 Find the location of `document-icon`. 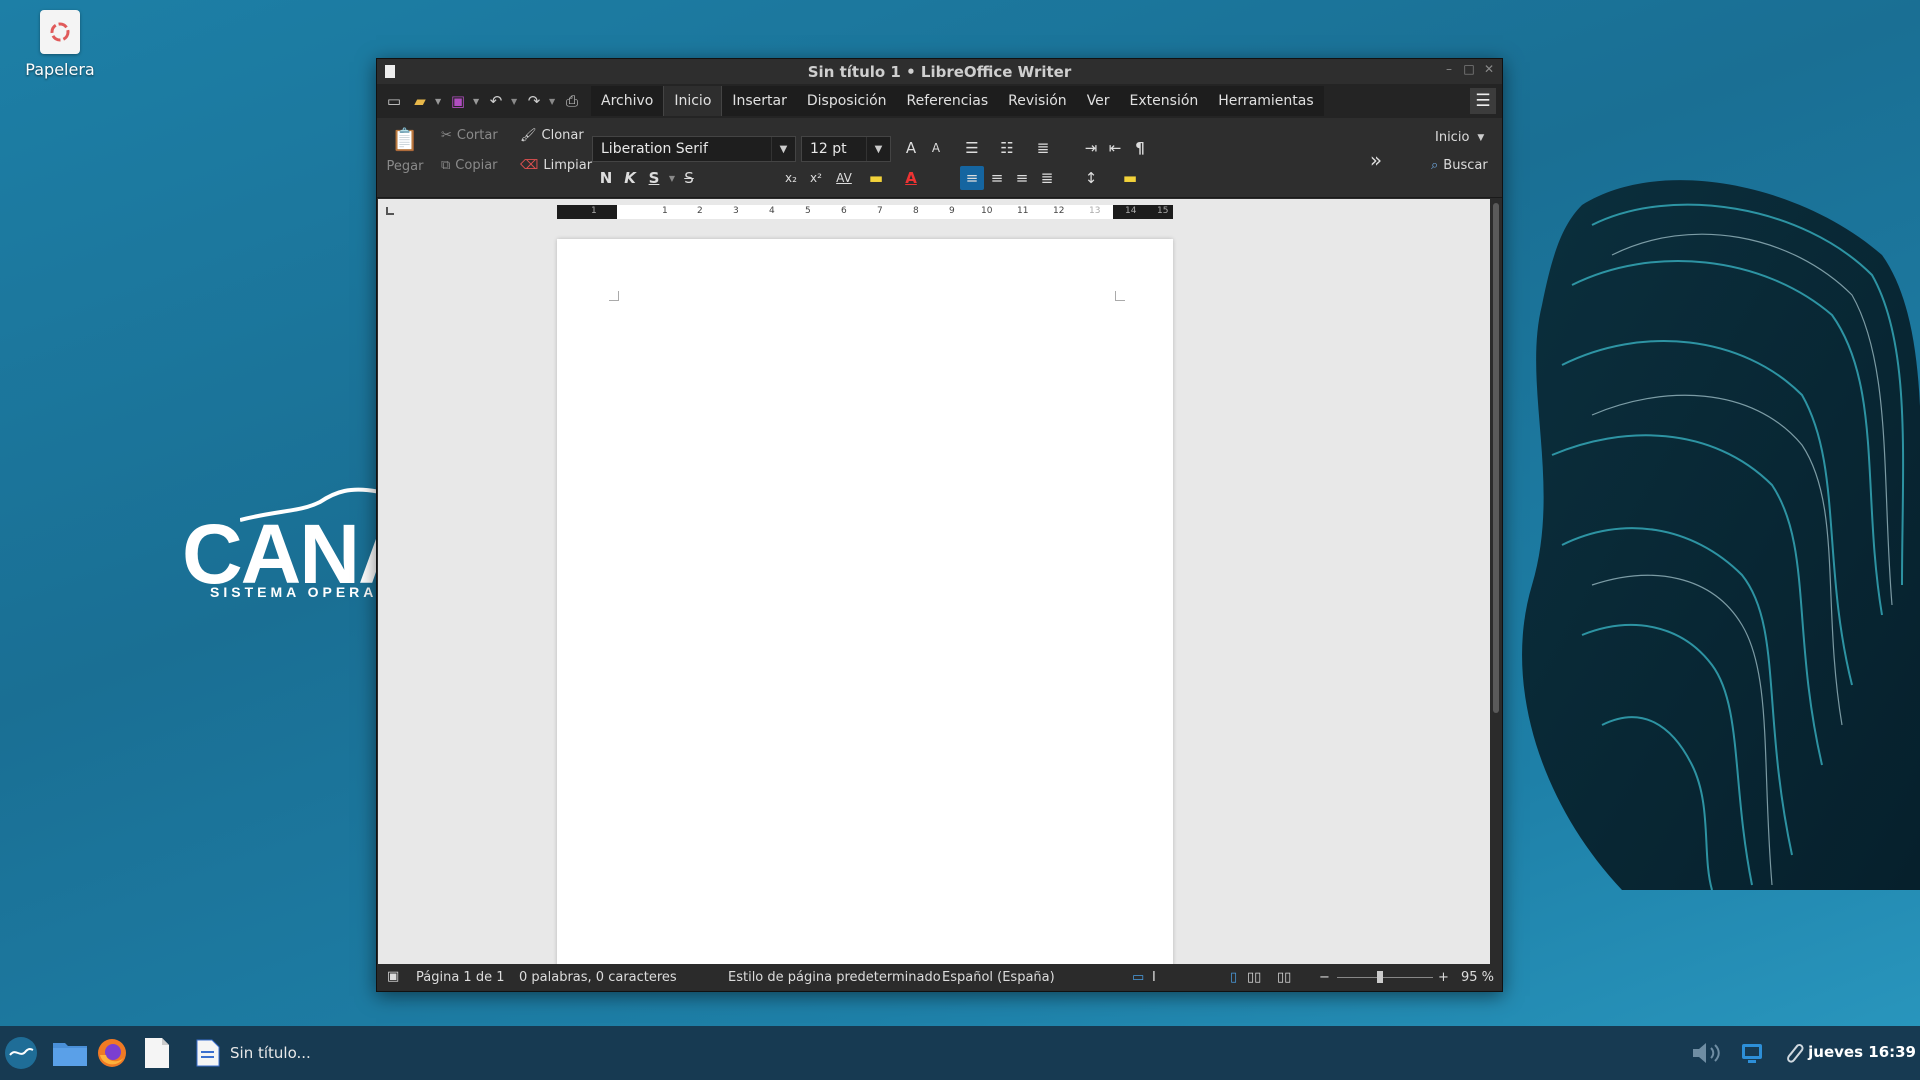

document-icon is located at coordinates (157, 1053).